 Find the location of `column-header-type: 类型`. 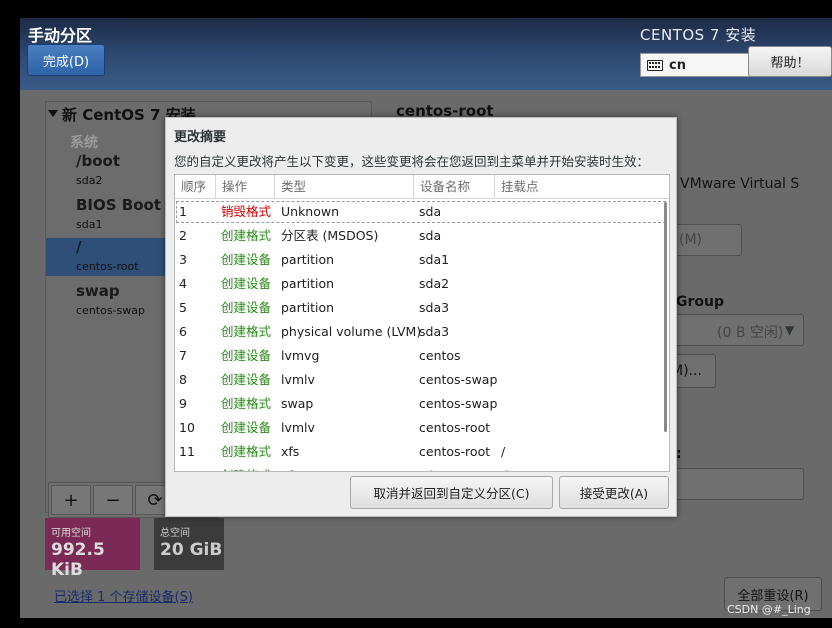

column-header-type: 类型 is located at coordinates (344, 187).